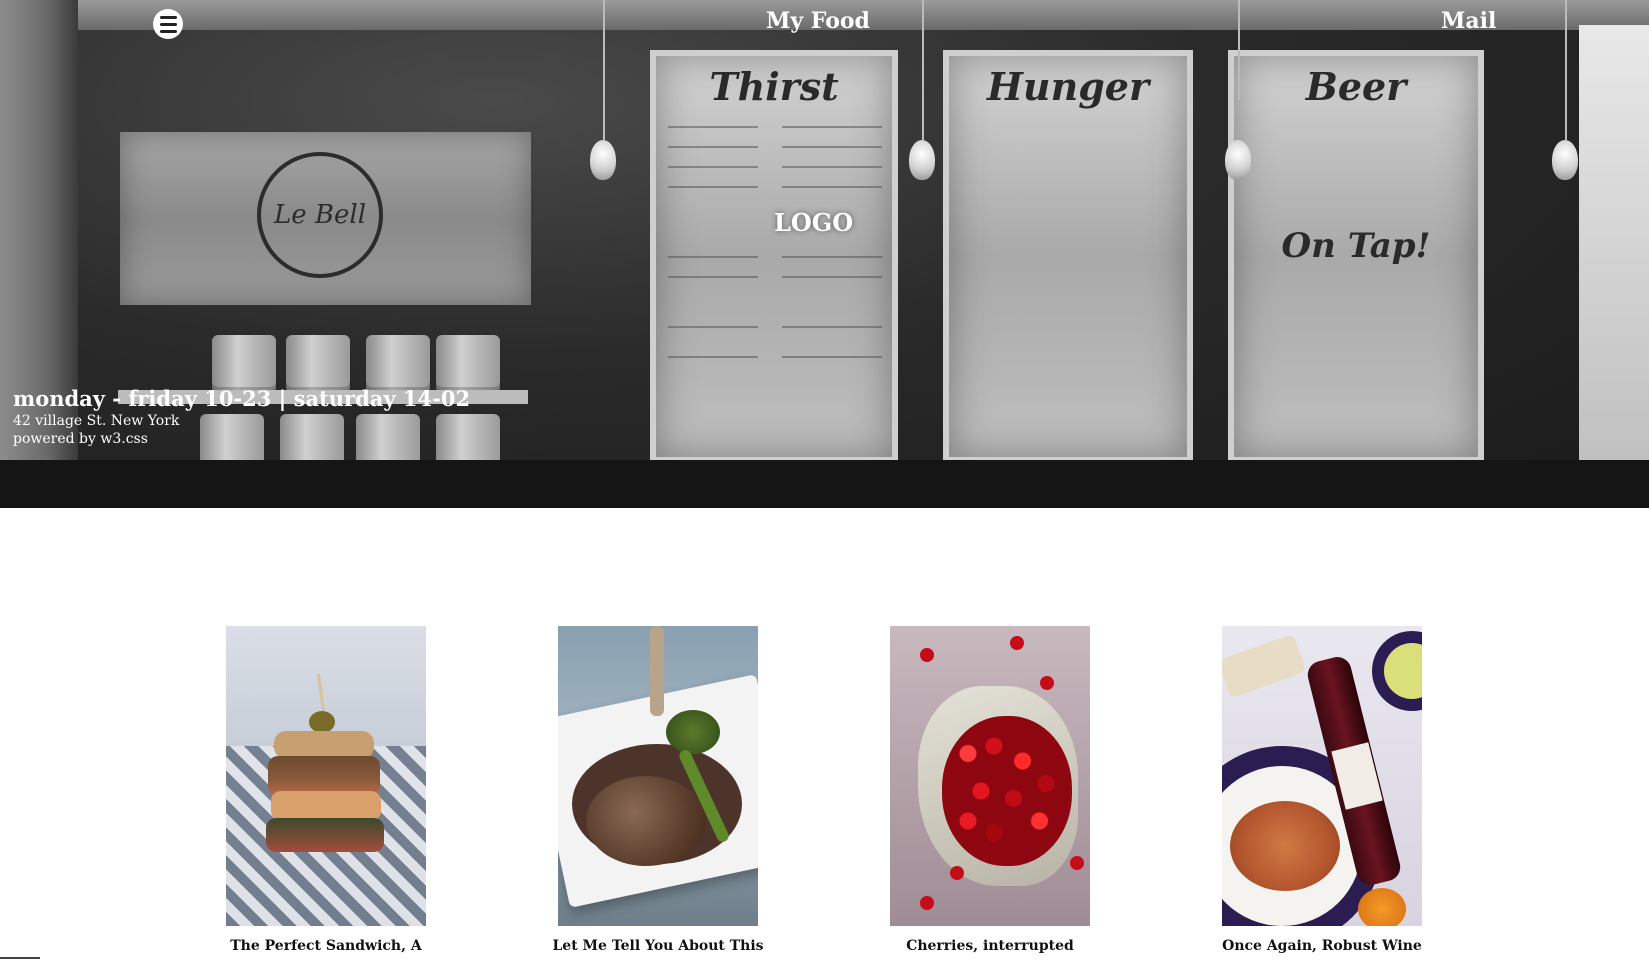 Image resolution: width=1649 pixels, height=960 pixels. What do you see at coordinates (1614, 260) in the screenshot?
I see `hero-window-right` at bounding box center [1614, 260].